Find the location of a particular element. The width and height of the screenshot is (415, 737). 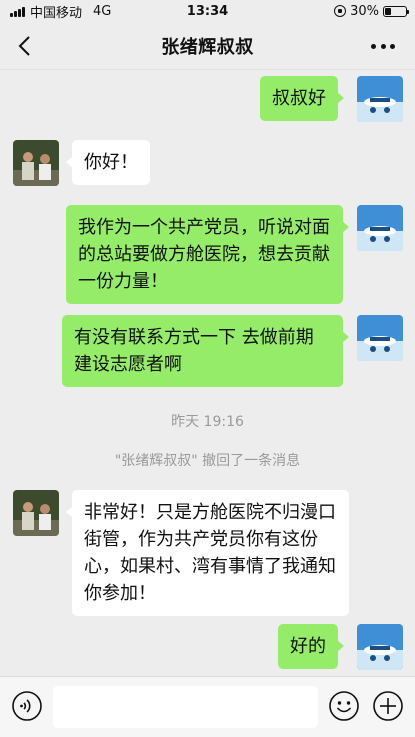

more-functions-button is located at coordinates (388, 706).